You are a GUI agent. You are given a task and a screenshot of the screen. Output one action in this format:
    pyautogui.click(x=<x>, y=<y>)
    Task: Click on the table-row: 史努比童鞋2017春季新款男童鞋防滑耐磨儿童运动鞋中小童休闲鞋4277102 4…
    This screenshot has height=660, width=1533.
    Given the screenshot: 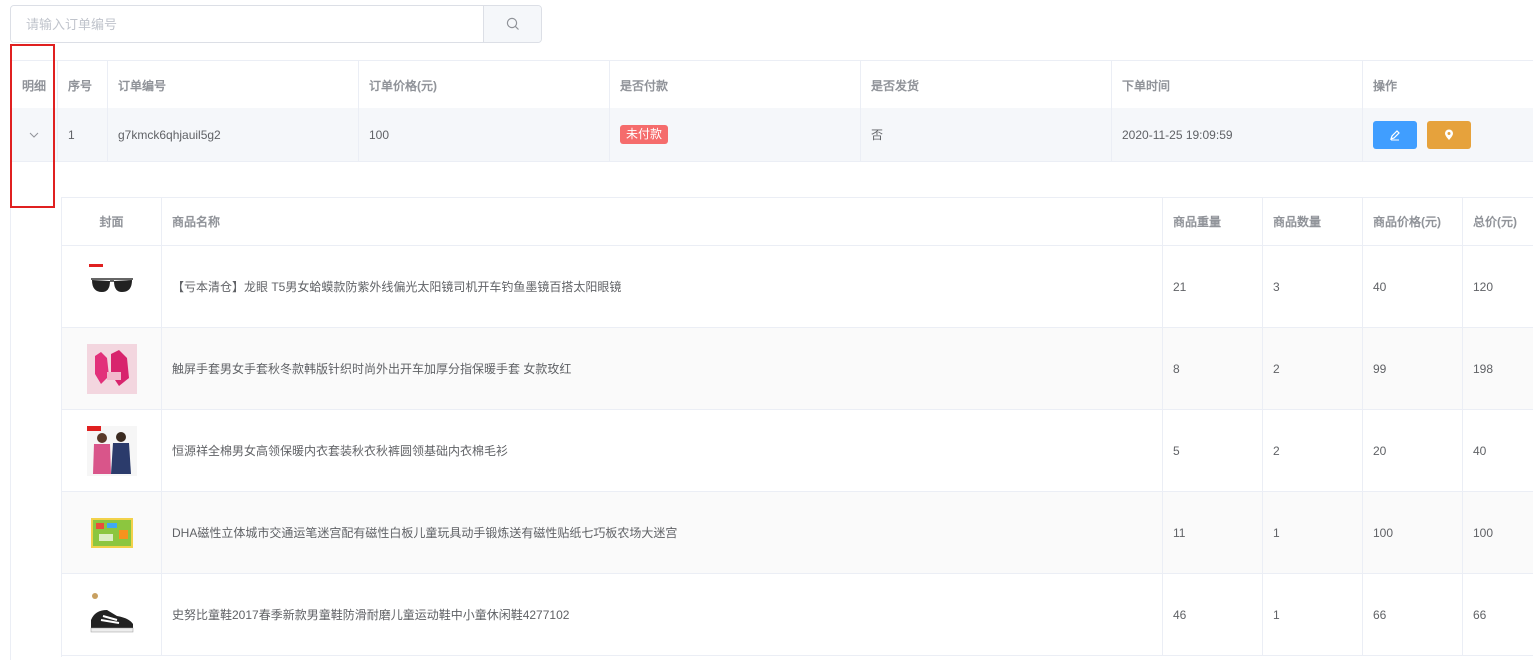 What is the action you would take?
    pyautogui.click(x=797, y=615)
    